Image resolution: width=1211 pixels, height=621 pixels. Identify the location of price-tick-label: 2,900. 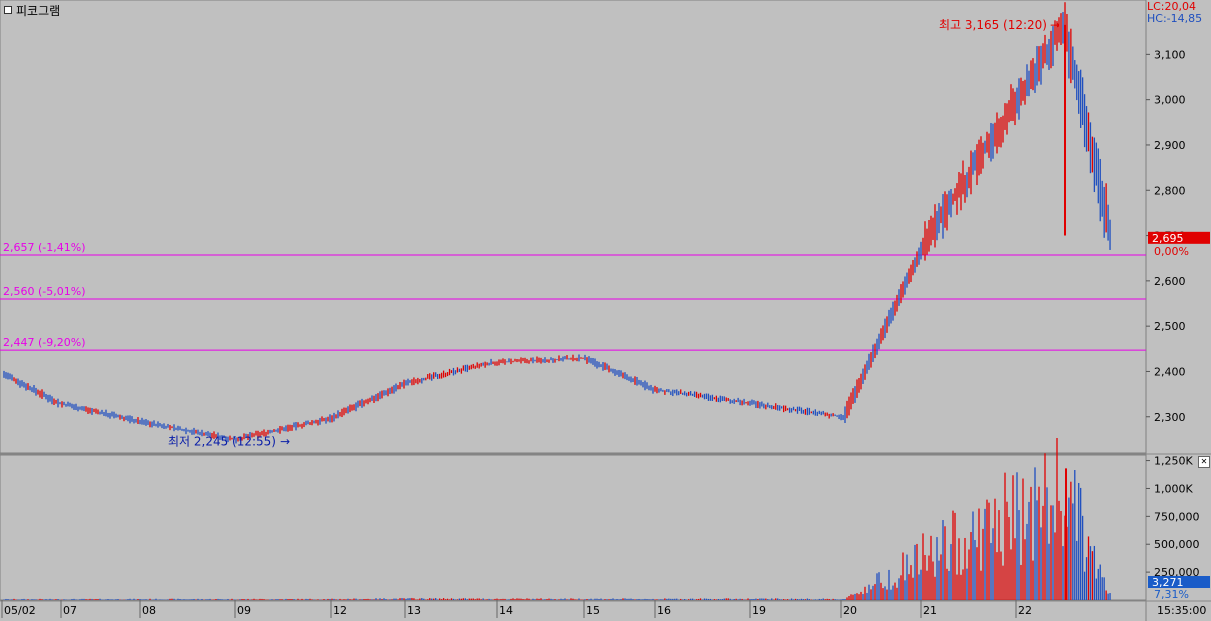
(1170, 145).